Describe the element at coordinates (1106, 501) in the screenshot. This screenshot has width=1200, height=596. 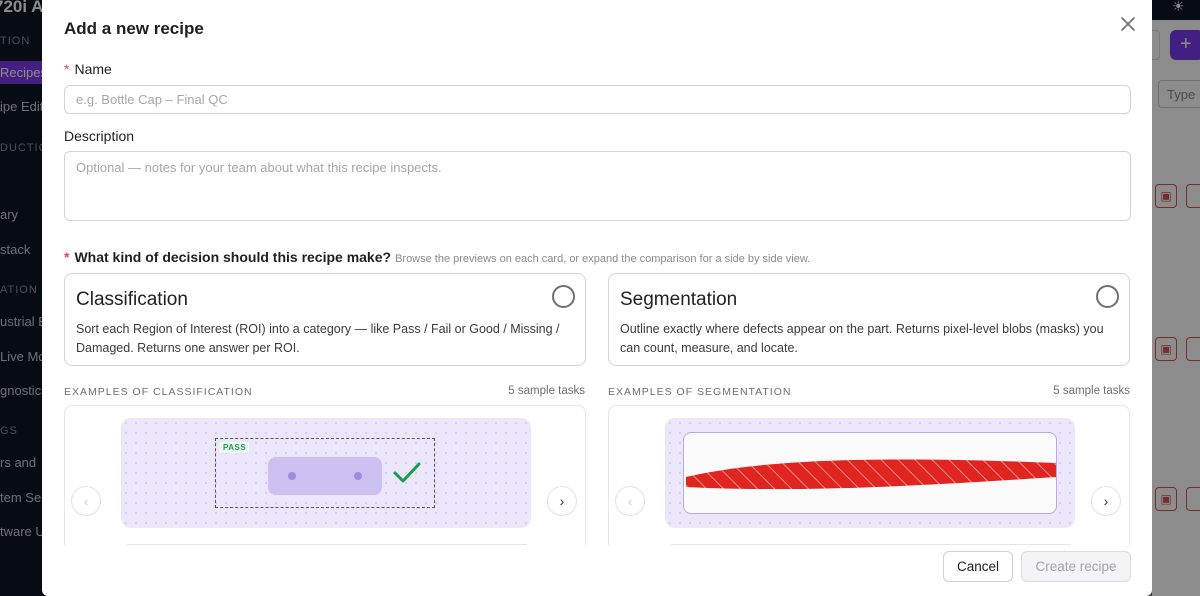
I see `segmentation-next-button: ›` at that location.